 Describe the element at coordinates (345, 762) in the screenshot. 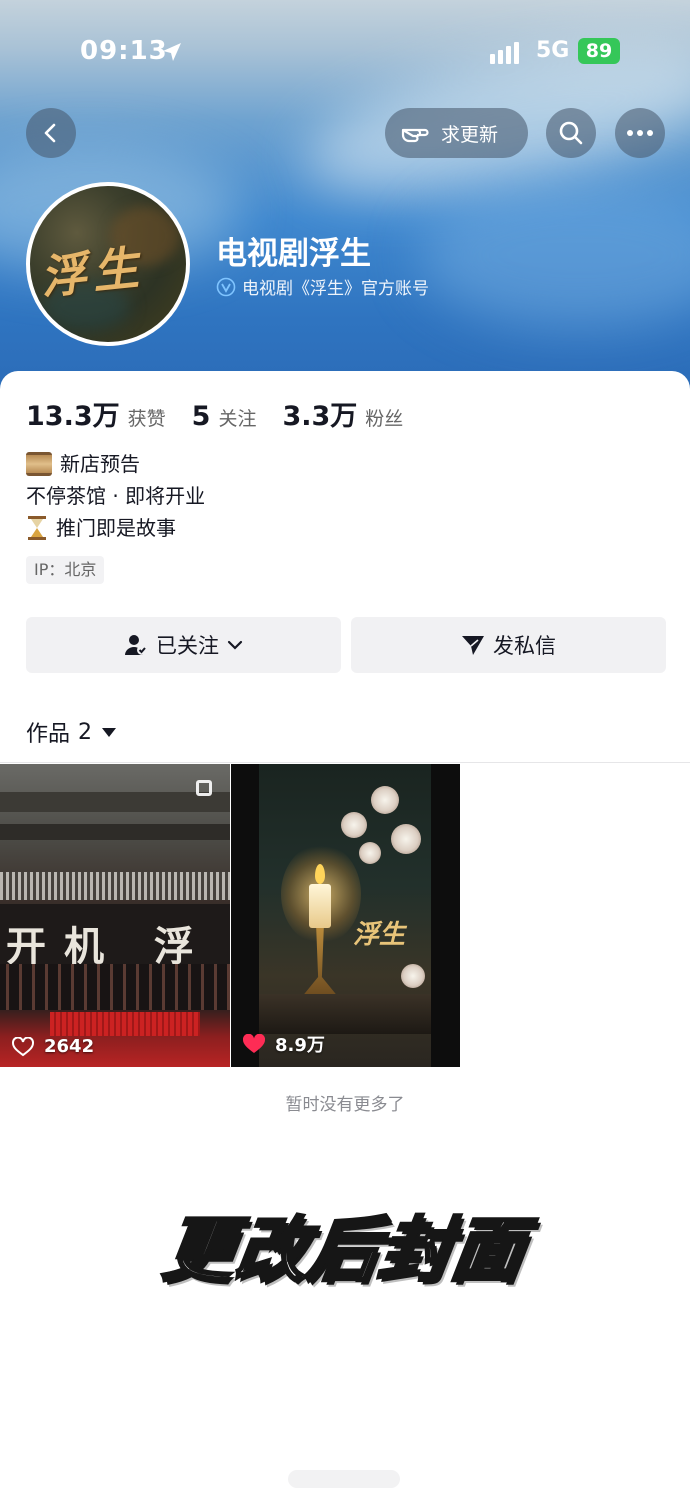

I see `divider` at that location.